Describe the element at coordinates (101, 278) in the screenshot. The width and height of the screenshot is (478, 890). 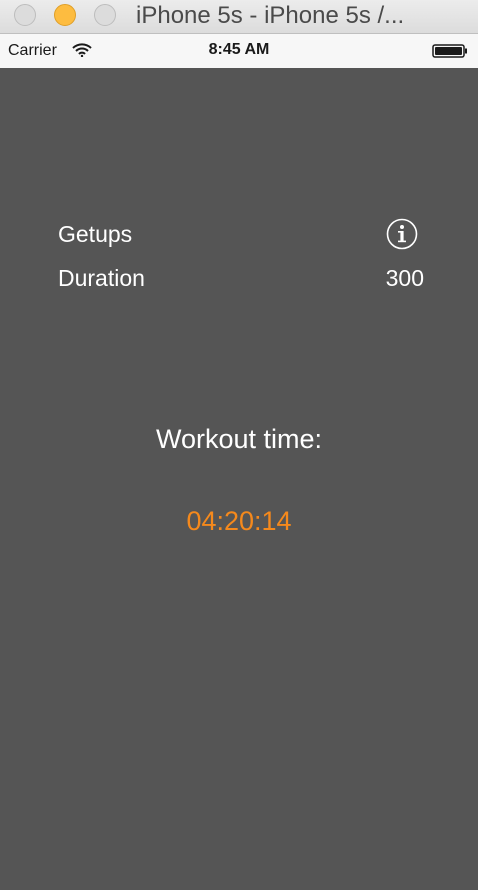
I see `duration-label: Duration` at that location.